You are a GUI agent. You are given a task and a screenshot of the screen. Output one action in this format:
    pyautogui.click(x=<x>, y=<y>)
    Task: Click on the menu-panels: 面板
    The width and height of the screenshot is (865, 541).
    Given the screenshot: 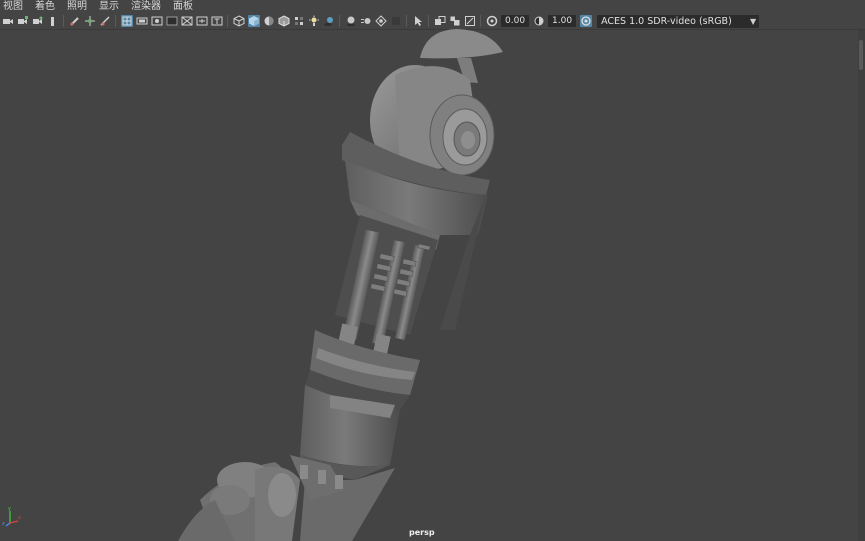 What is the action you would take?
    pyautogui.click(x=183, y=6)
    